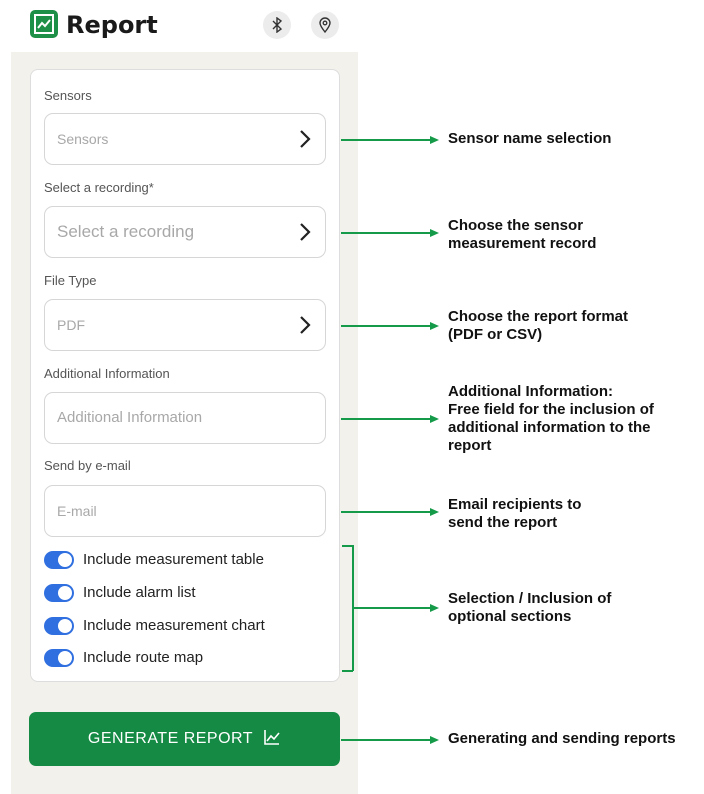  Describe the element at coordinates (522, 234) in the screenshot. I see `annotation-recording: Choose the sensor measurement record` at that location.